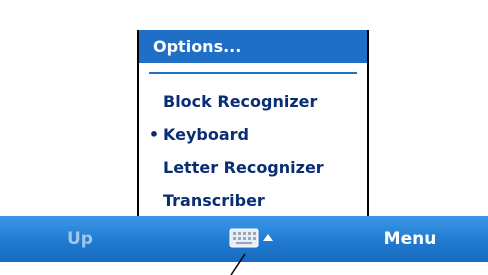  Describe the element at coordinates (240, 101) in the screenshot. I see `menu-item-label: Block Recognizer` at that location.